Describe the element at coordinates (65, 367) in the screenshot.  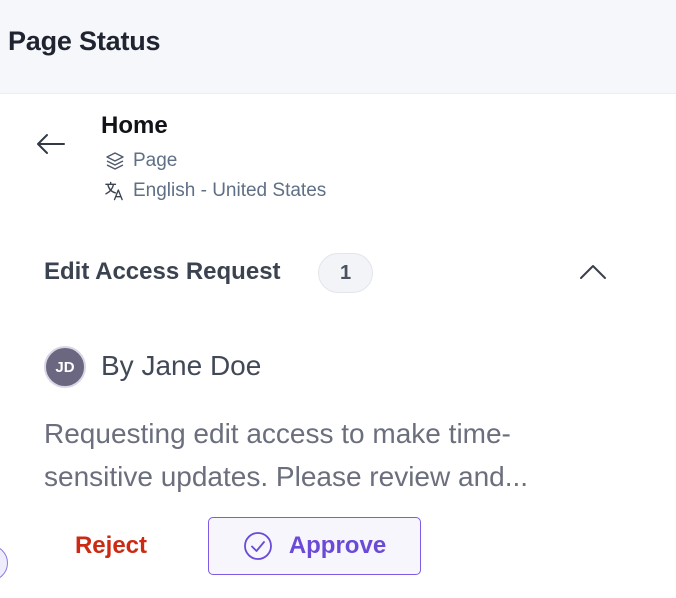
I see `avatar: JD` at that location.